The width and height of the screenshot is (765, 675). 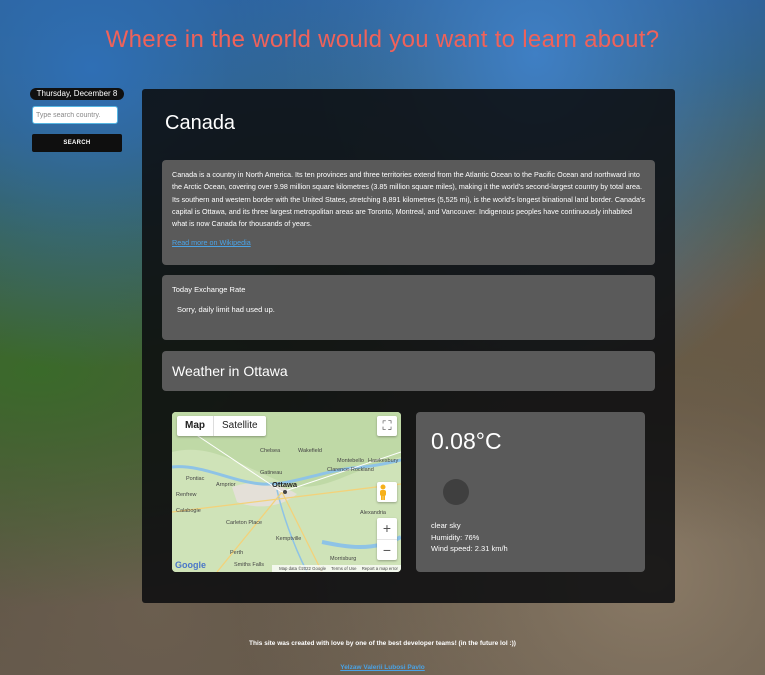 I want to click on search-button: SEARCH, so click(x=77, y=143).